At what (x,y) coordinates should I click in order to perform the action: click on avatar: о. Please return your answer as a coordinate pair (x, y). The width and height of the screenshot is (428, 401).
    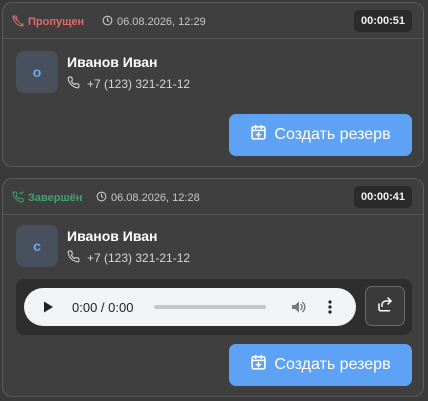
    Looking at the image, I should click on (37, 72).